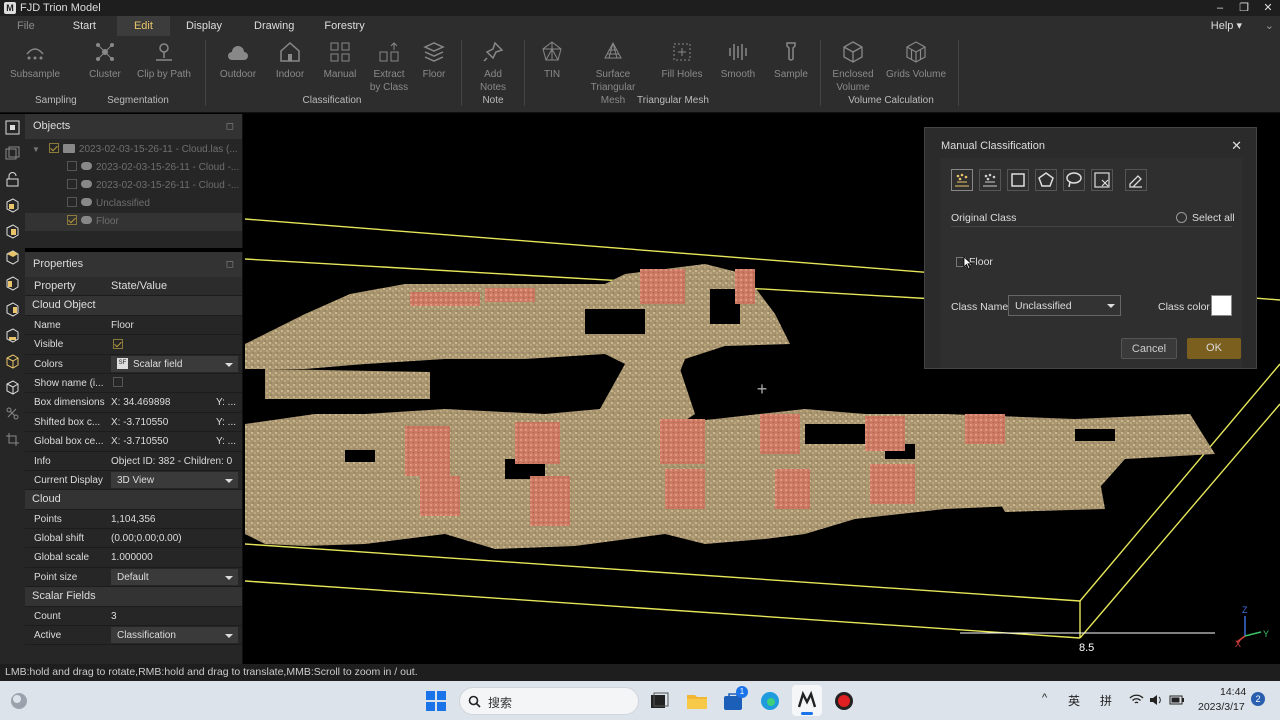  I want to click on iso-view-icon, so click(12, 361).